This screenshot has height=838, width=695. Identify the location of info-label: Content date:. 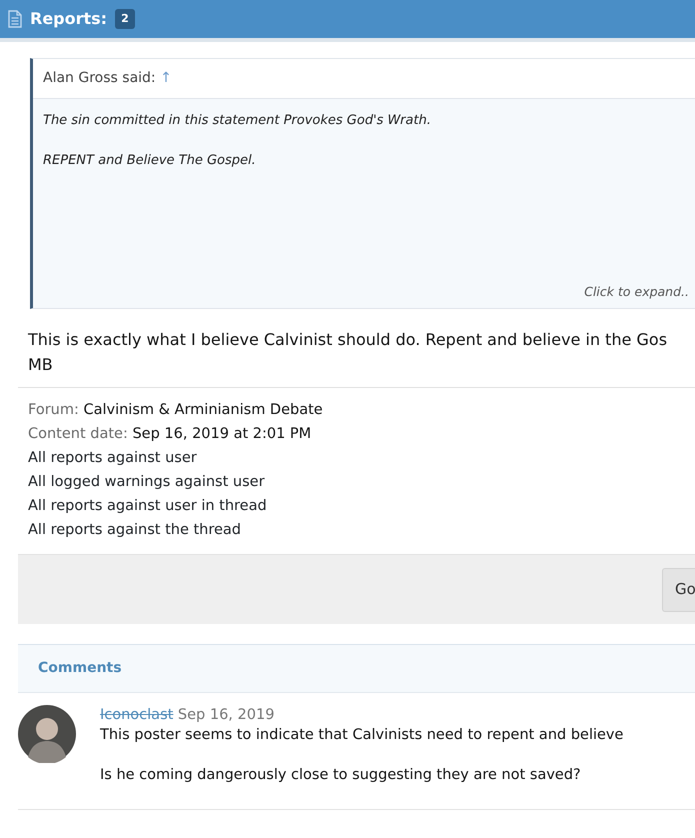
(78, 434).